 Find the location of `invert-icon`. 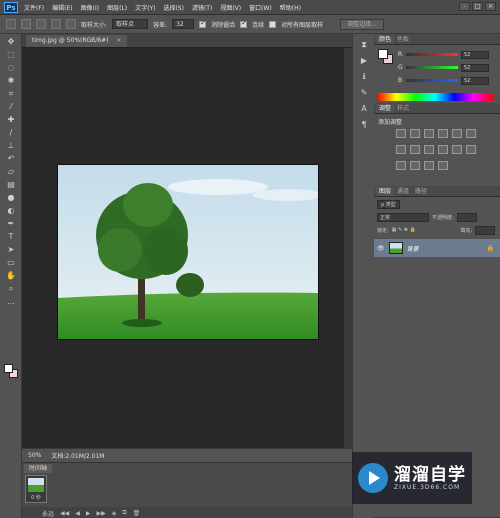

invert-icon is located at coordinates (471, 149).